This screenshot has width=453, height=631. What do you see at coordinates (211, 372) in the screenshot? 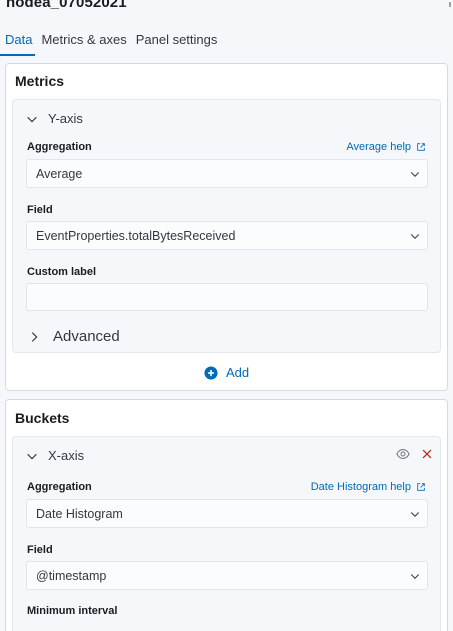
I see `plus-circle-icon` at bounding box center [211, 372].